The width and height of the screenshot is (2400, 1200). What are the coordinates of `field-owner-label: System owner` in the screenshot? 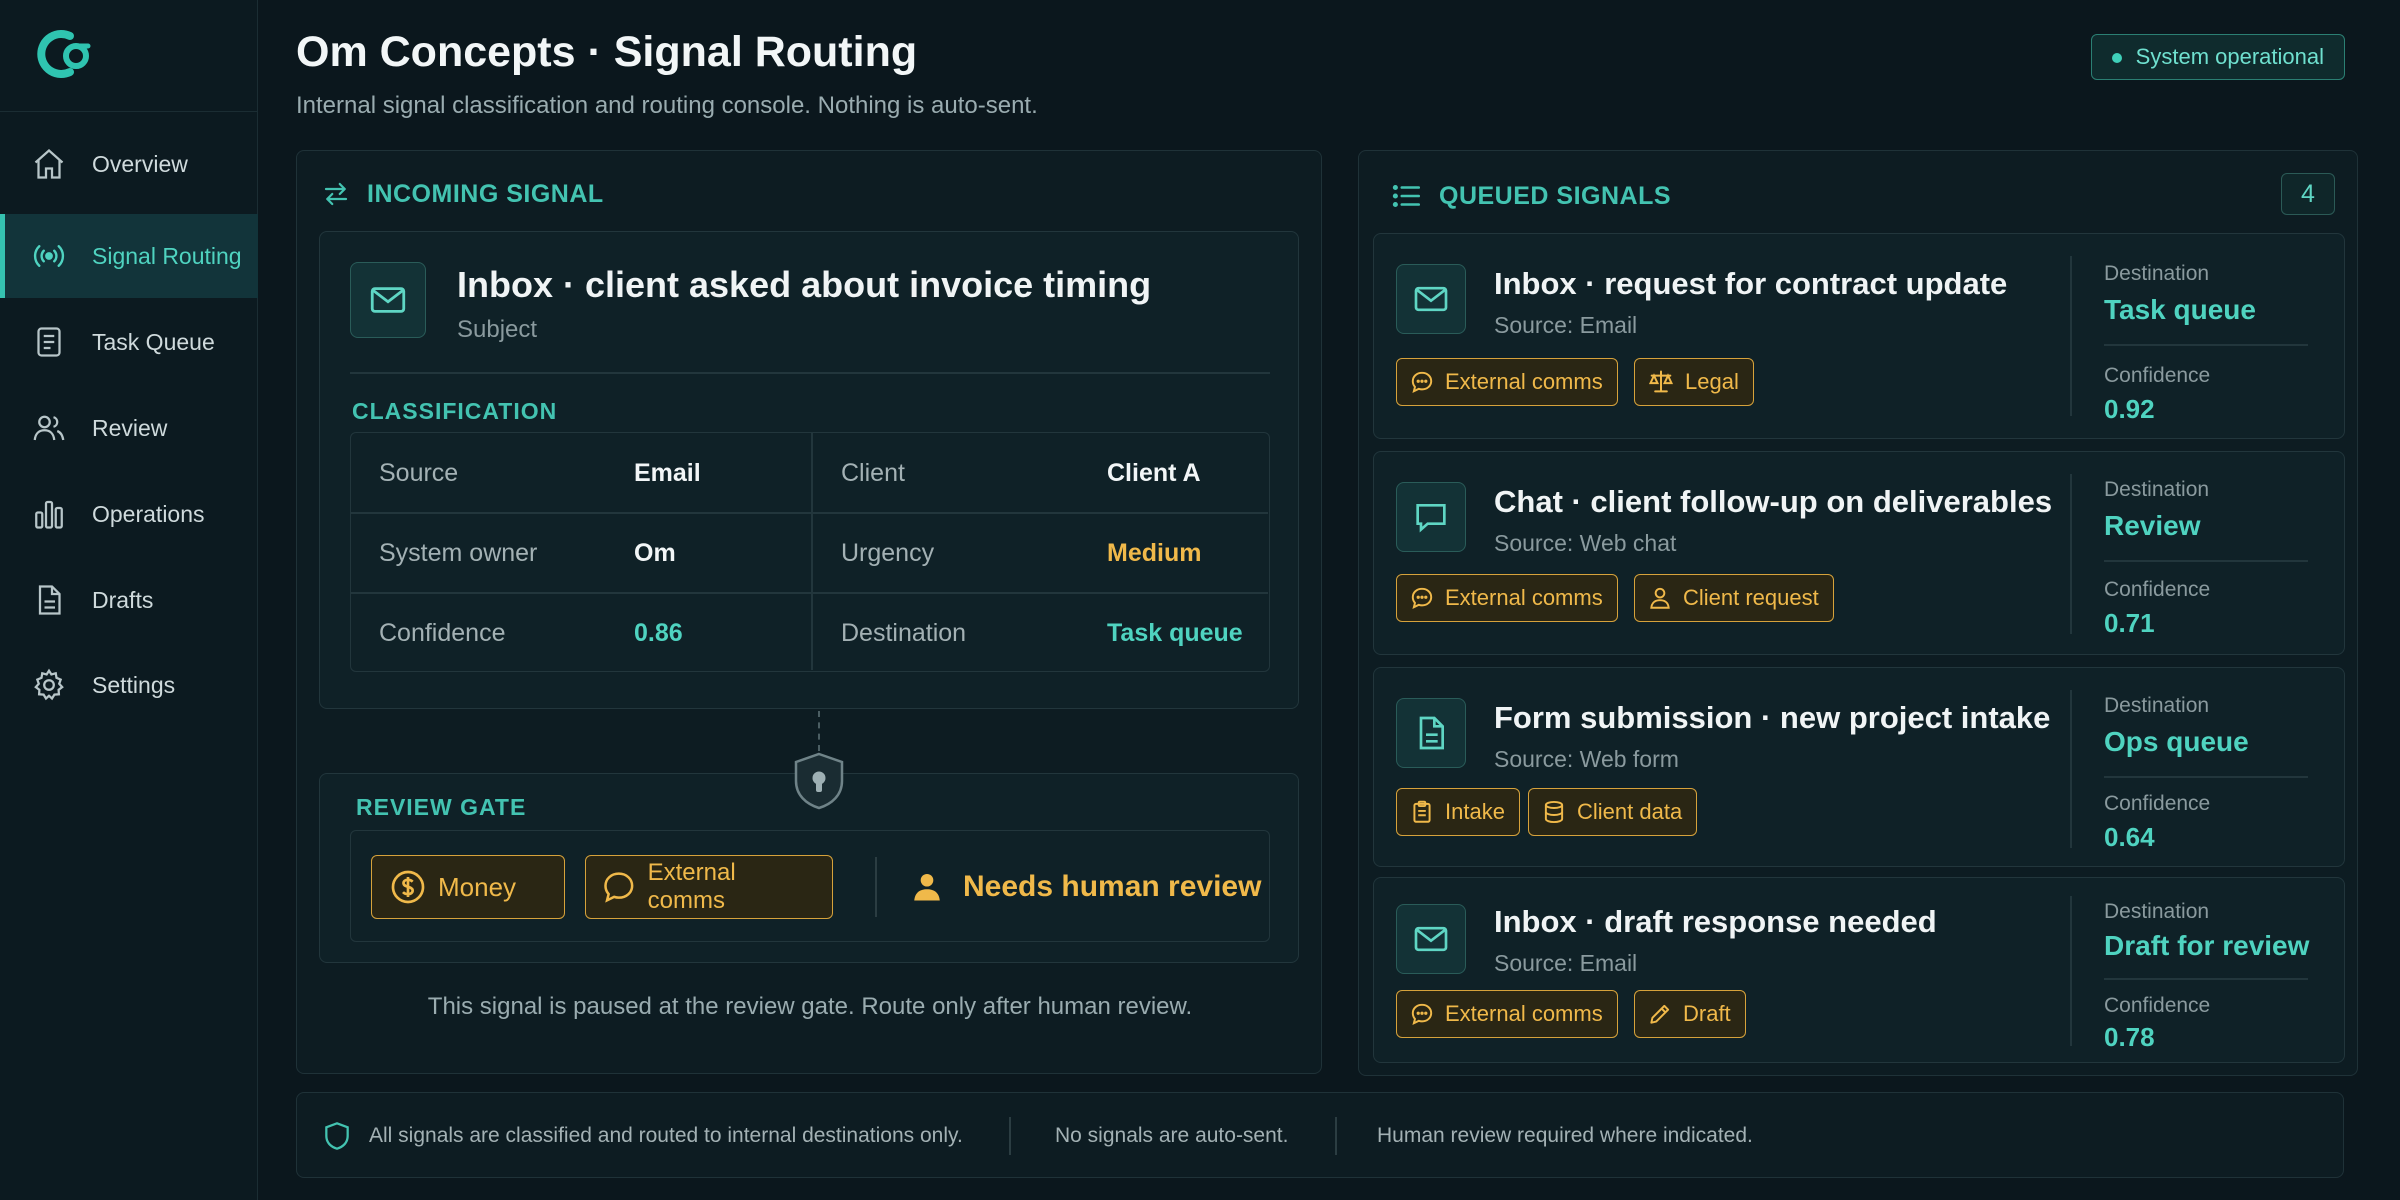 It's located at (458, 552).